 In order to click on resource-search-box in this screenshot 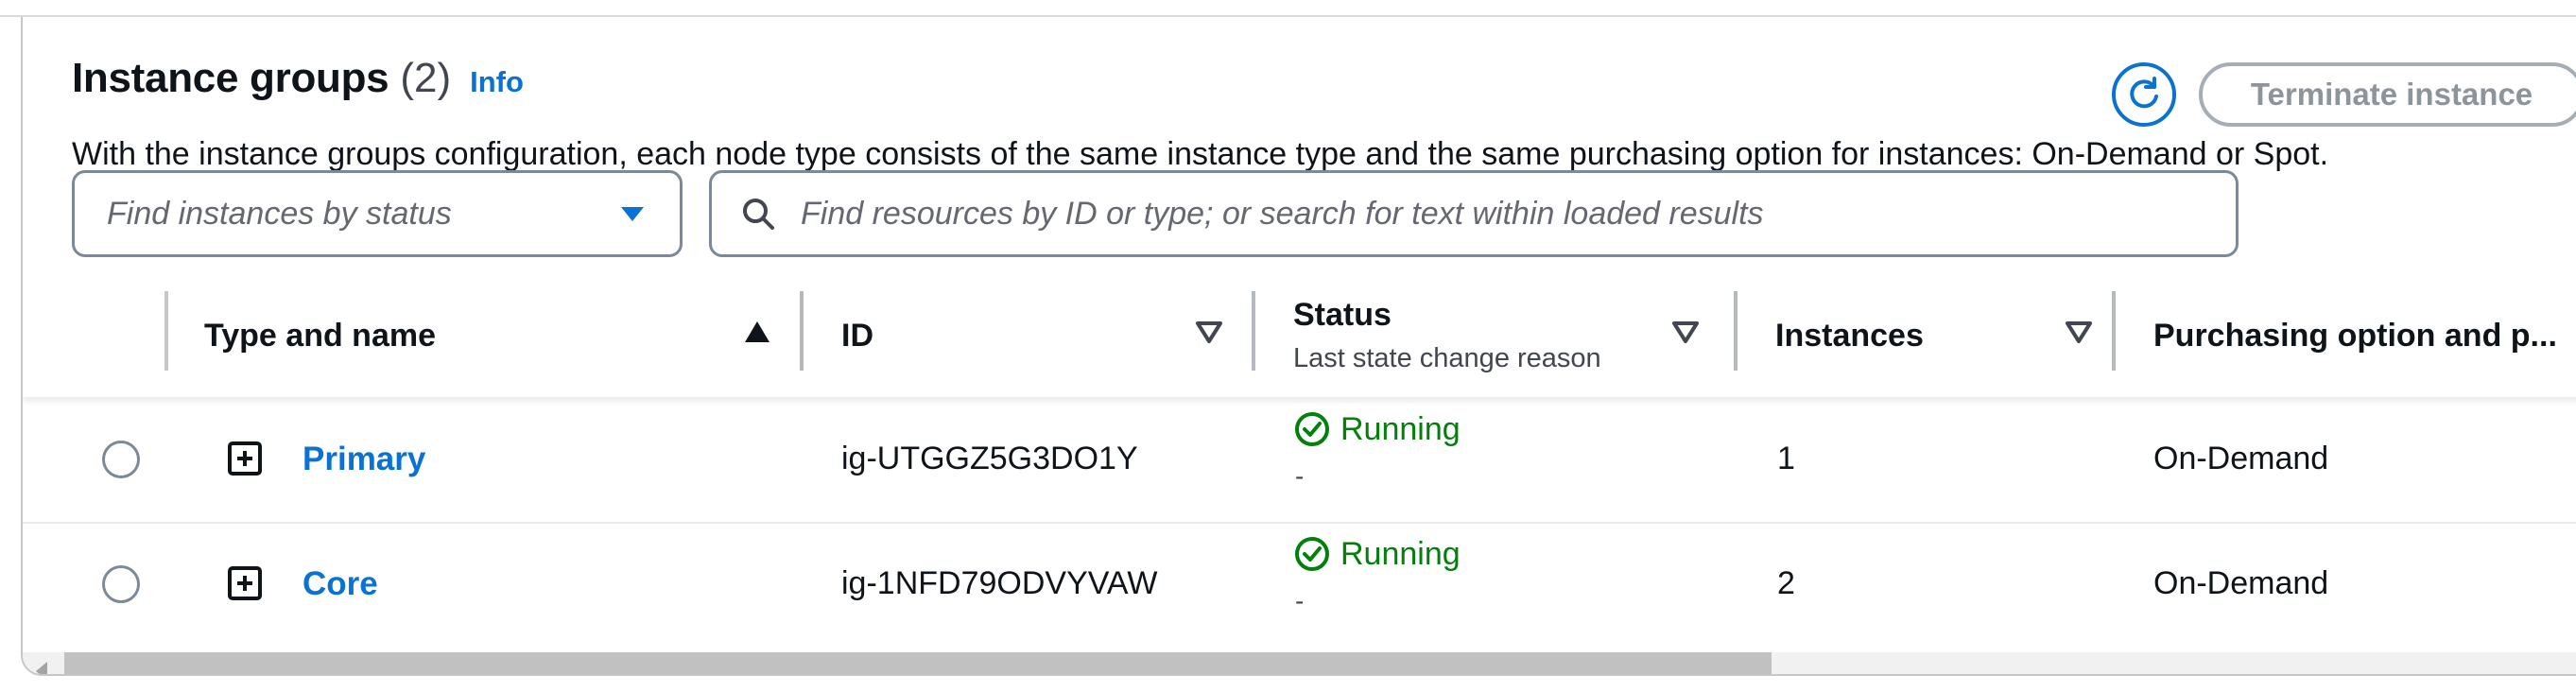, I will do `click(1474, 214)`.